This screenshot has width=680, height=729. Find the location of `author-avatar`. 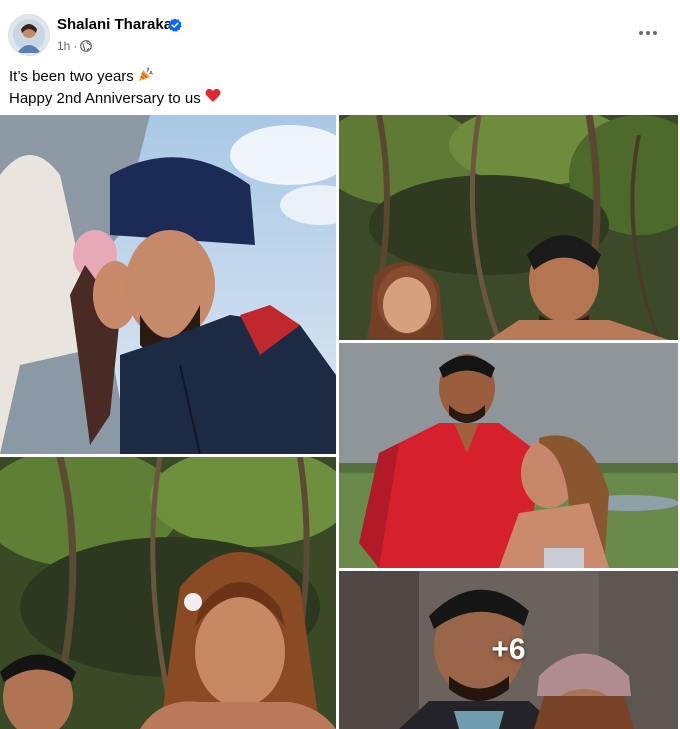

author-avatar is located at coordinates (29, 35).